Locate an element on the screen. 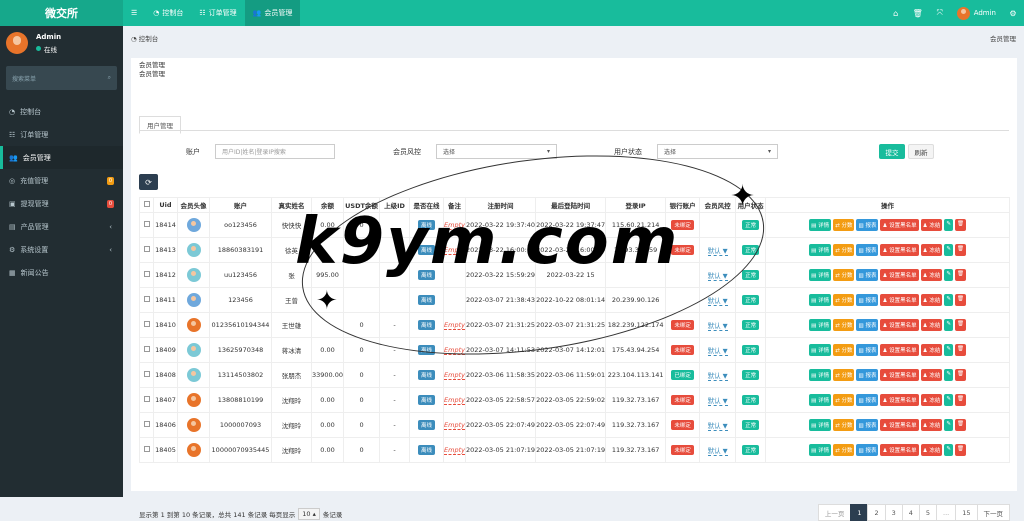 The width and height of the screenshot is (1024, 521). pagination-page: 15 is located at coordinates (966, 512).